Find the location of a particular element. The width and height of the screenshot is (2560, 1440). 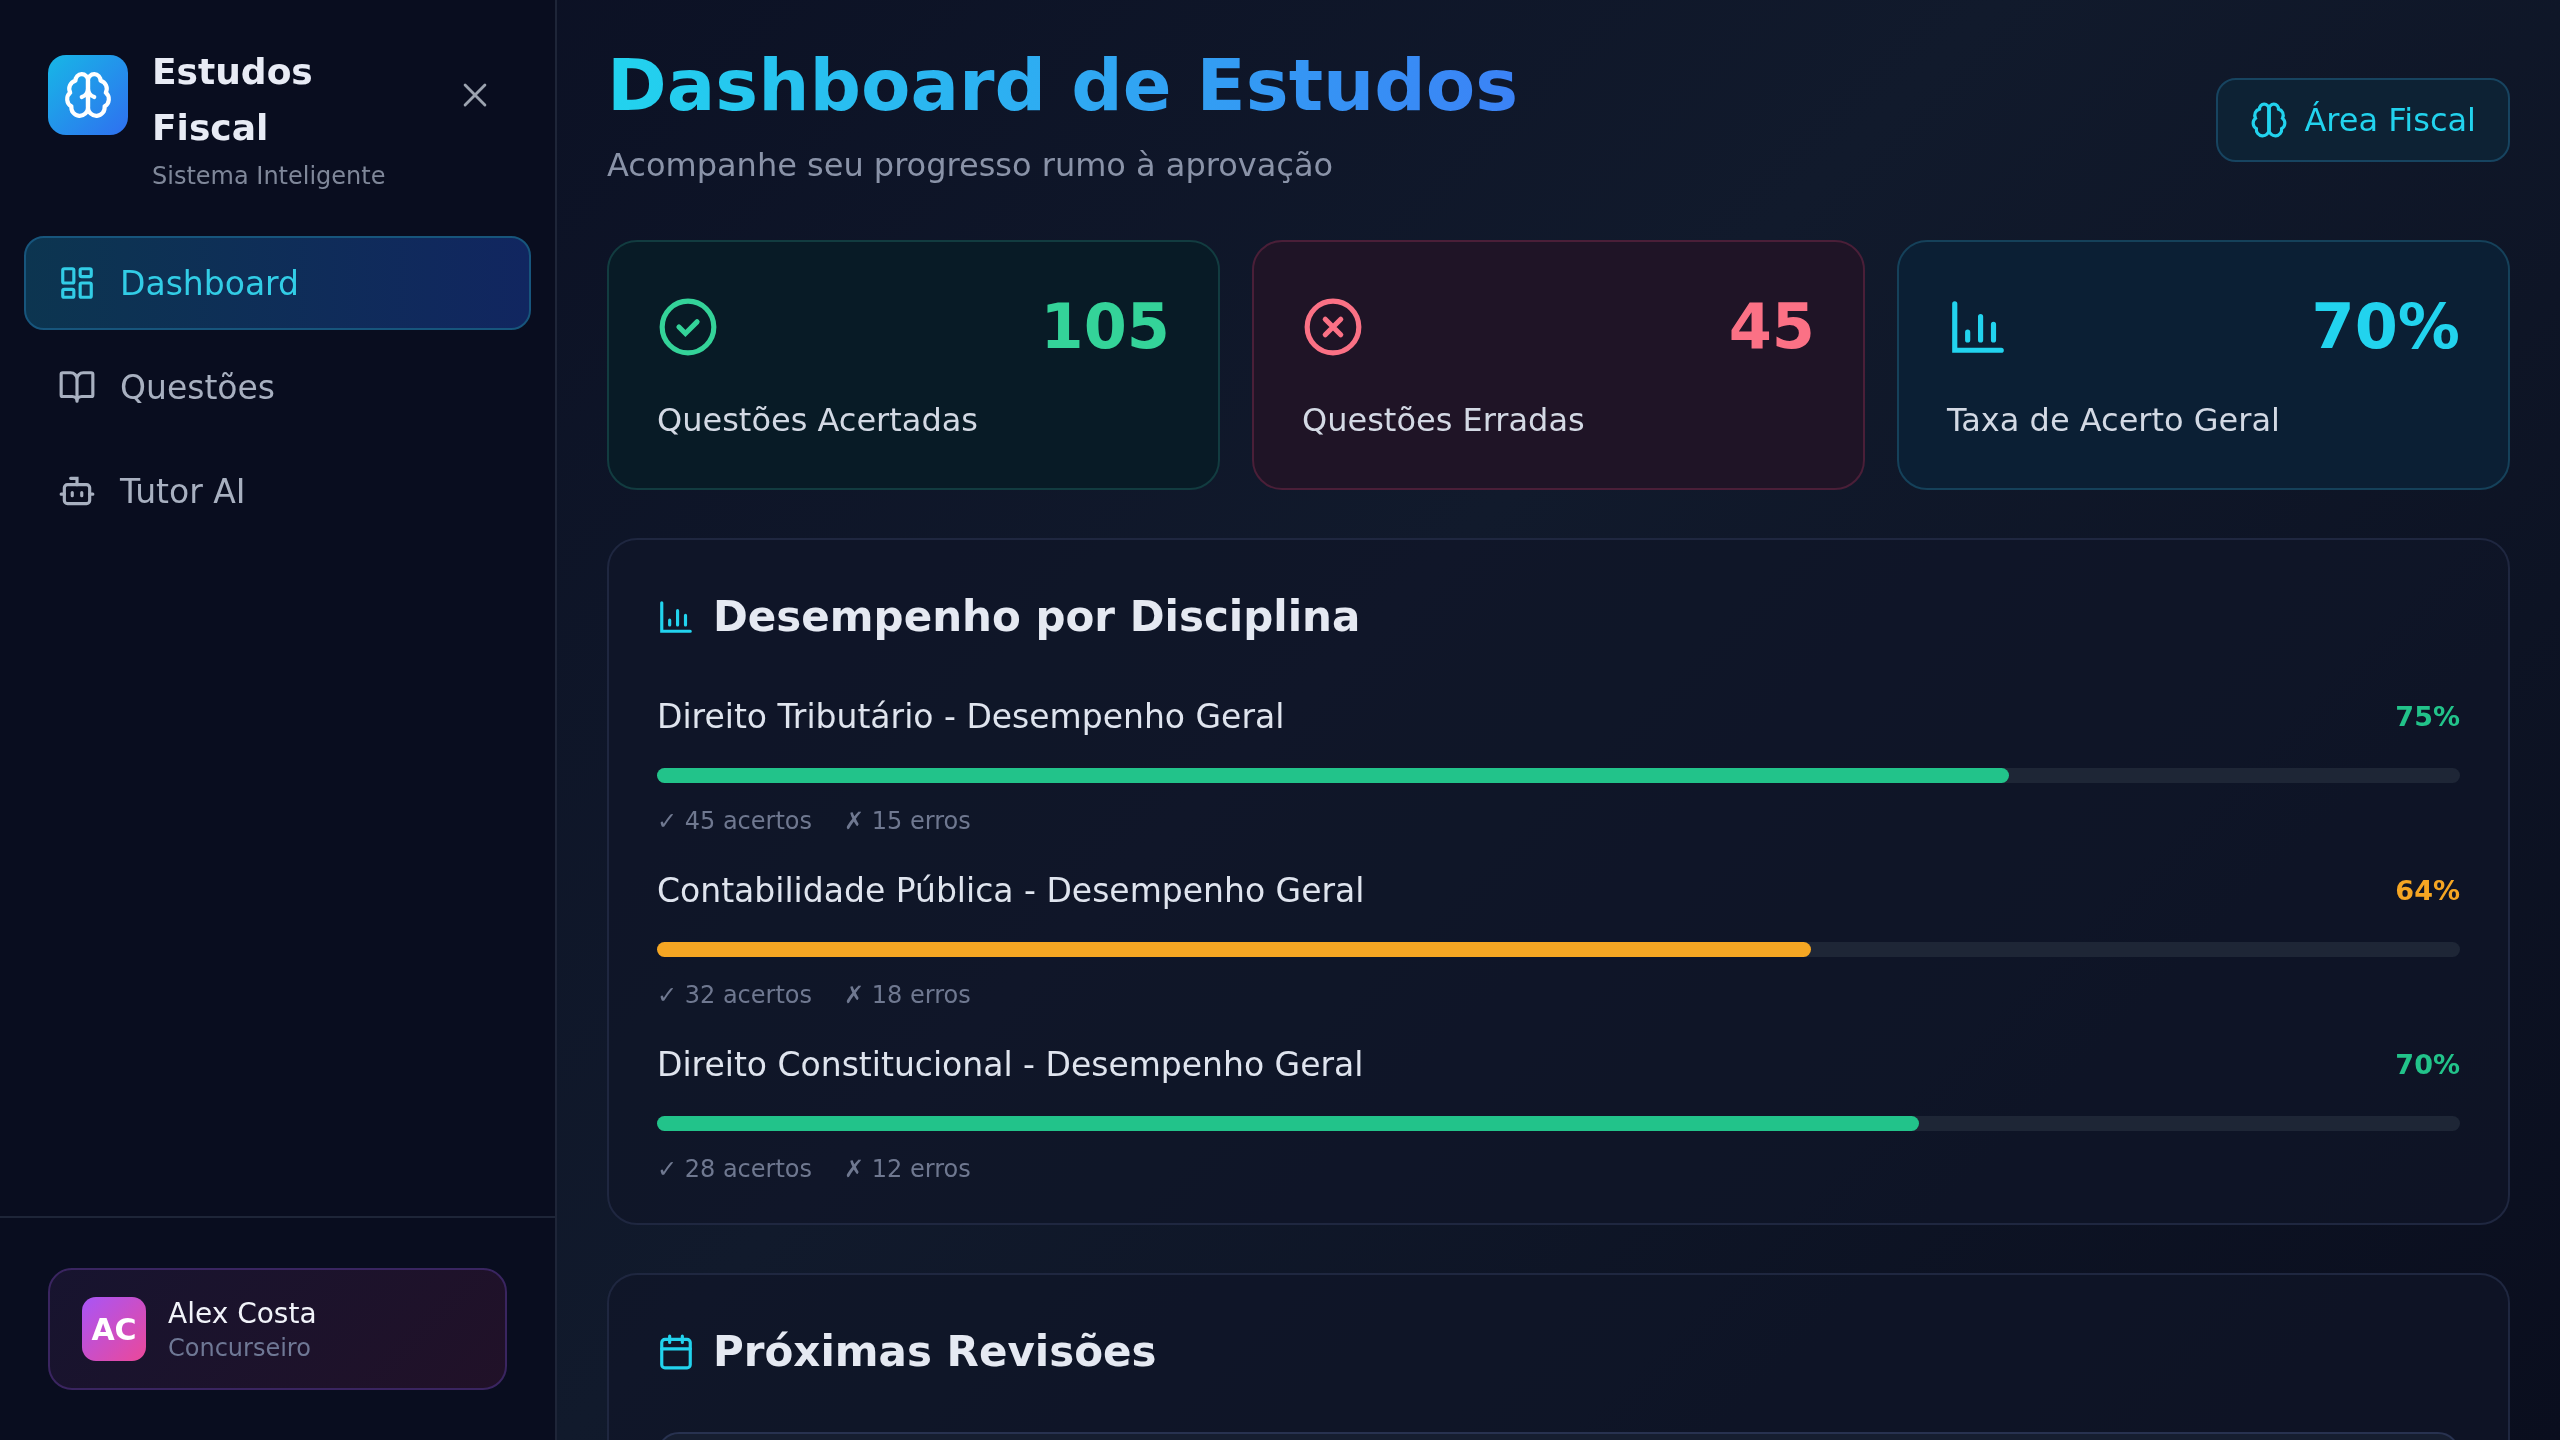

area-button: Área Fiscal is located at coordinates (2363, 120).